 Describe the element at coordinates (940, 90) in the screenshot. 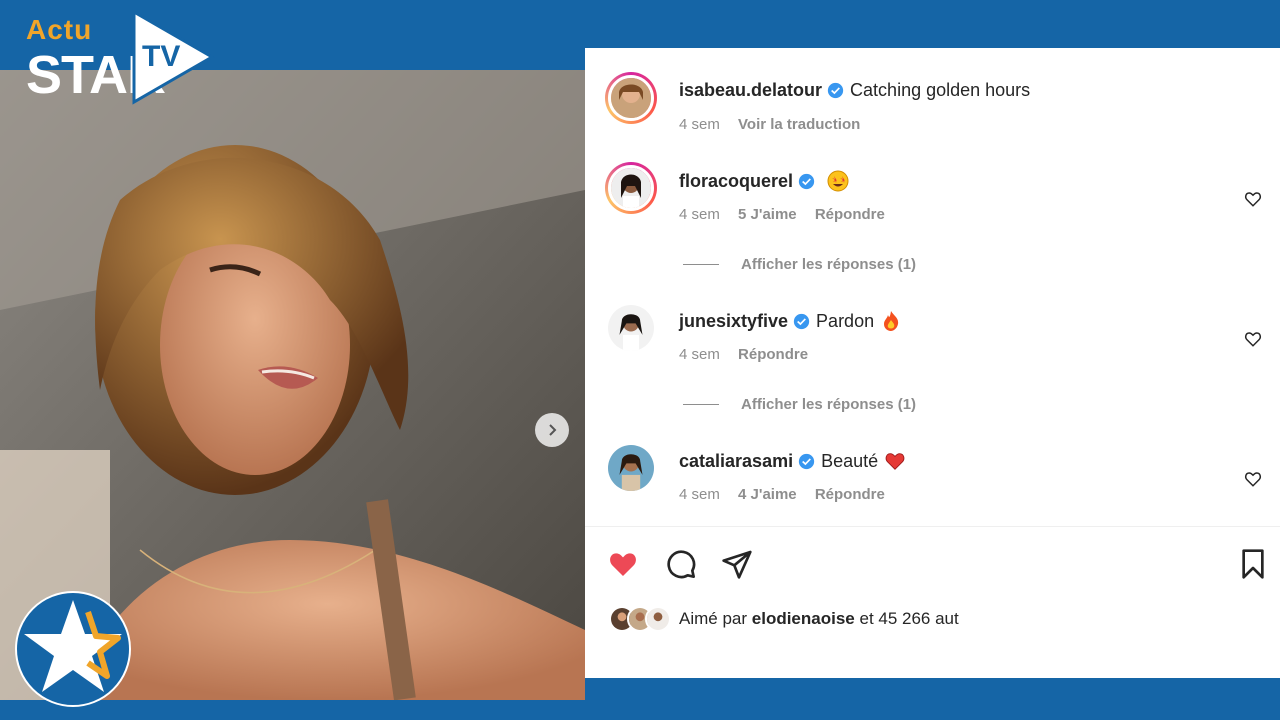

I see `comment-text: Catching golden hours` at that location.